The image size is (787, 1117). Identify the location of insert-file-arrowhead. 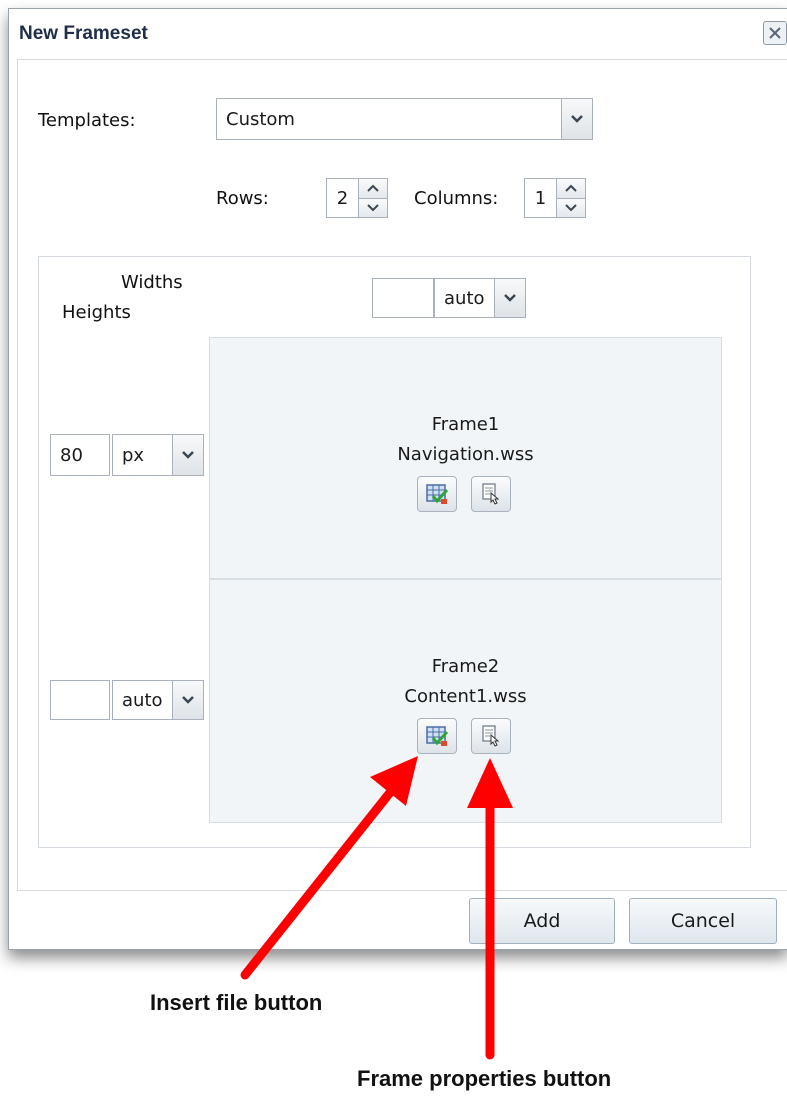
(394, 781).